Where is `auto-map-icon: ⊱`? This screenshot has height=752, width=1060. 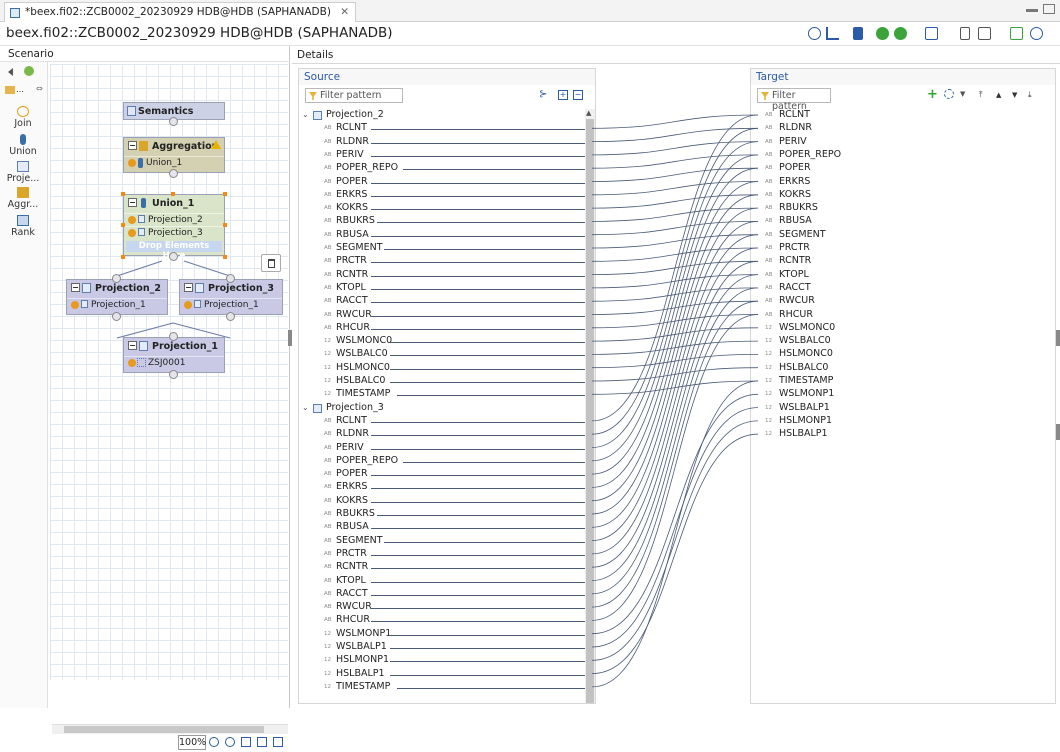 auto-map-icon: ⊱ is located at coordinates (543, 94).